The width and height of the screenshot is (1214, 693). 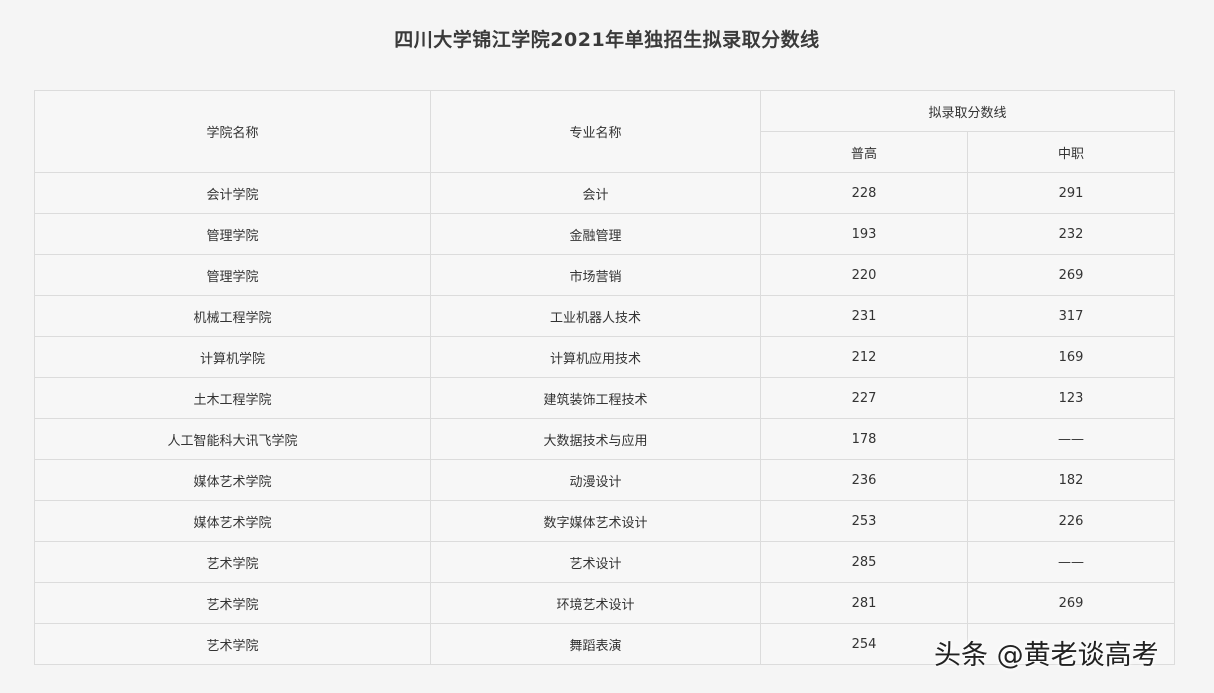 I want to click on table-row: 计算机学院 计算机应用技术 212 169, so click(x=605, y=357).